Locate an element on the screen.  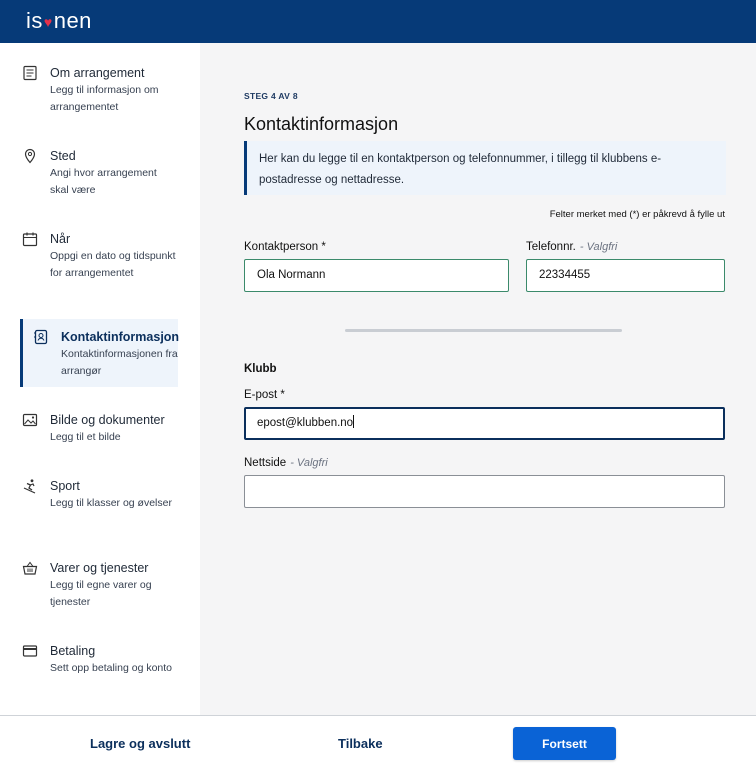
sidebar-item-title: Kontaktinformasjon is located at coordinates (120, 337).